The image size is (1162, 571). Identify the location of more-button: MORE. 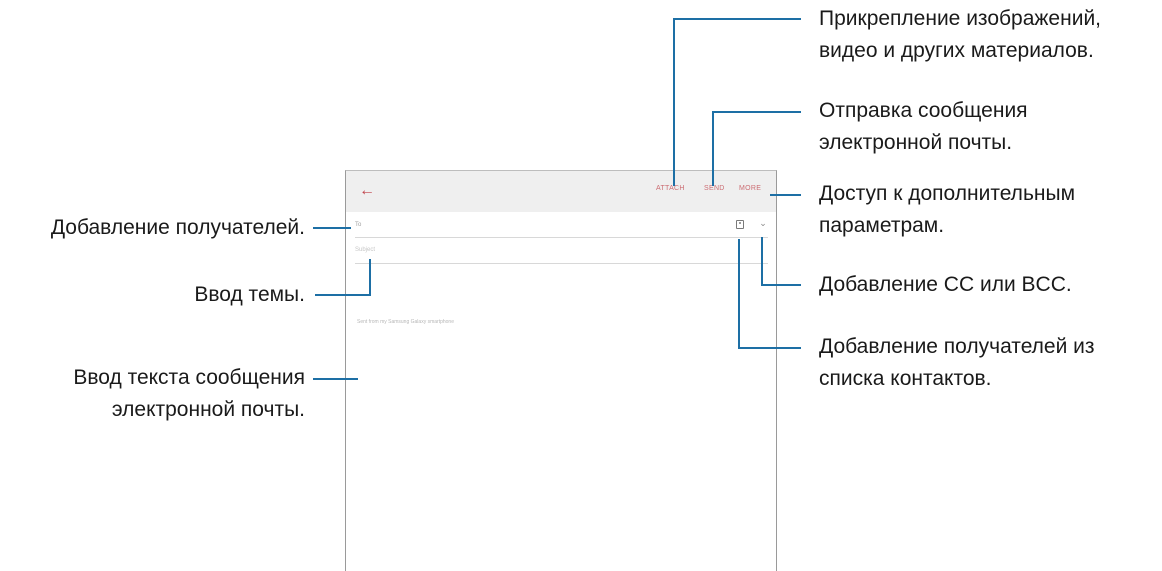
(750, 188).